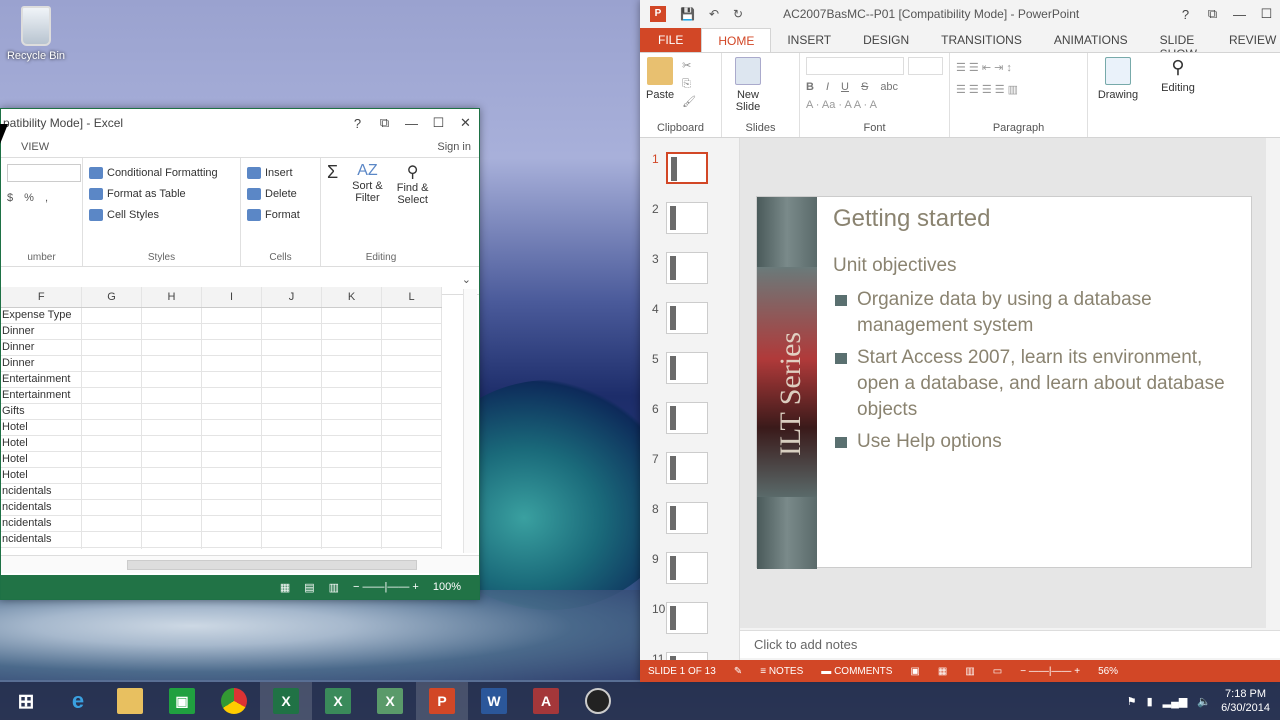 This screenshot has height=720, width=1280. What do you see at coordinates (809, 40) in the screenshot?
I see `tab-insert: INSERT` at bounding box center [809, 40].